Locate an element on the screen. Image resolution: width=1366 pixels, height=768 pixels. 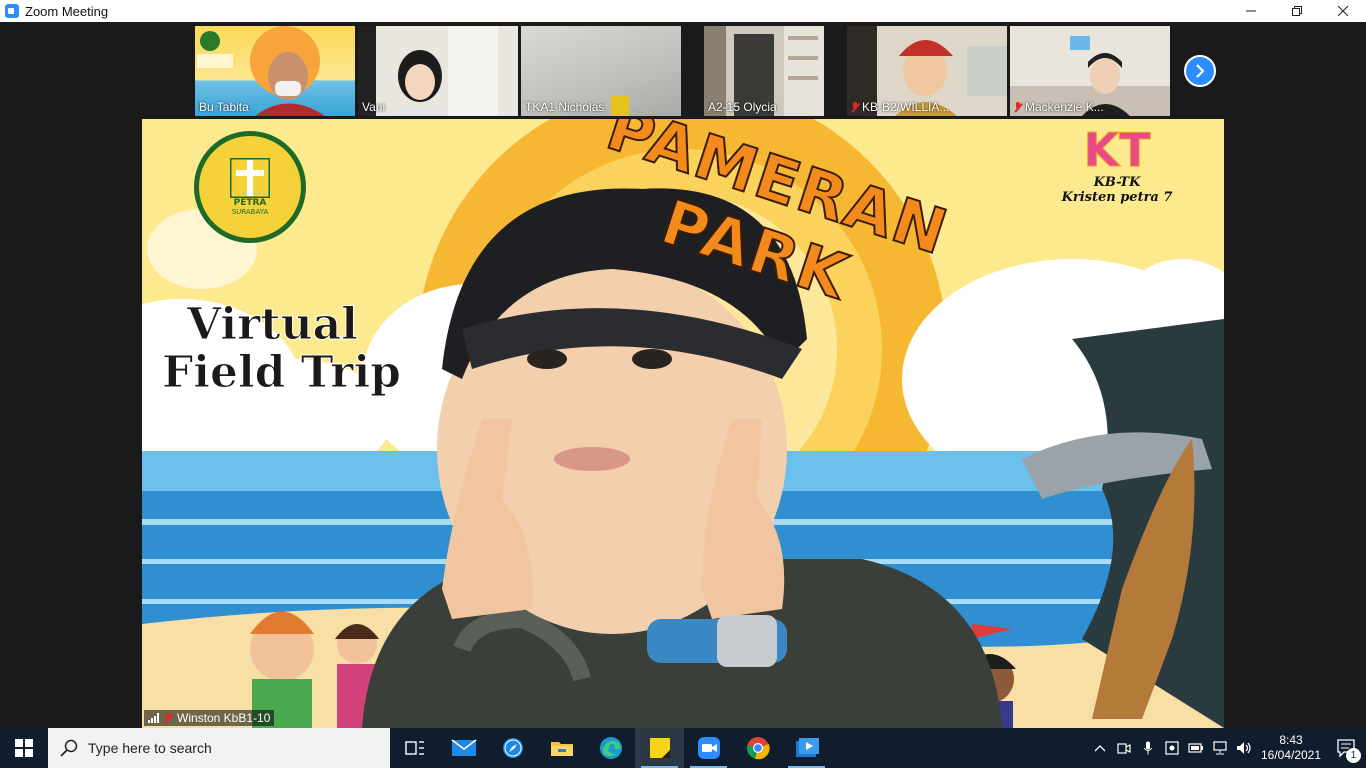
participant-name: A2-15 Olycia is located at coordinates (742, 107).